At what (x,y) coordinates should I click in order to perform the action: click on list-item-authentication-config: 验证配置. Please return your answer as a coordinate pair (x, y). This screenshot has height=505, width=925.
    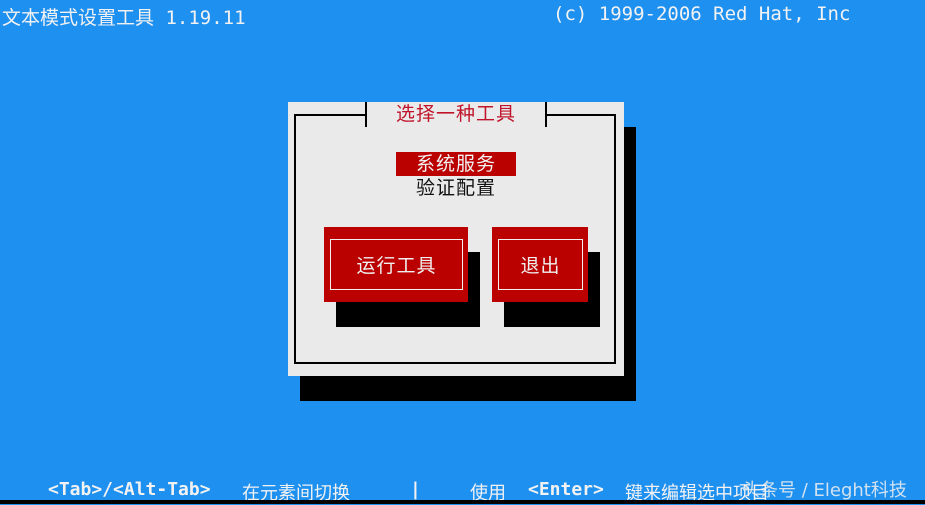
    Looking at the image, I should click on (456, 188).